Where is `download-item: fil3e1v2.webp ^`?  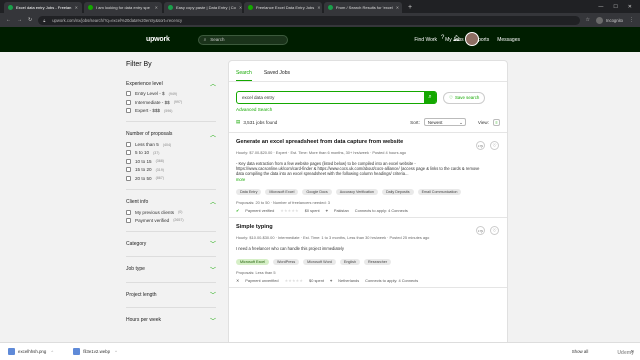
download-item: fil3e1v2.webp ^ is located at coordinates (95, 351).